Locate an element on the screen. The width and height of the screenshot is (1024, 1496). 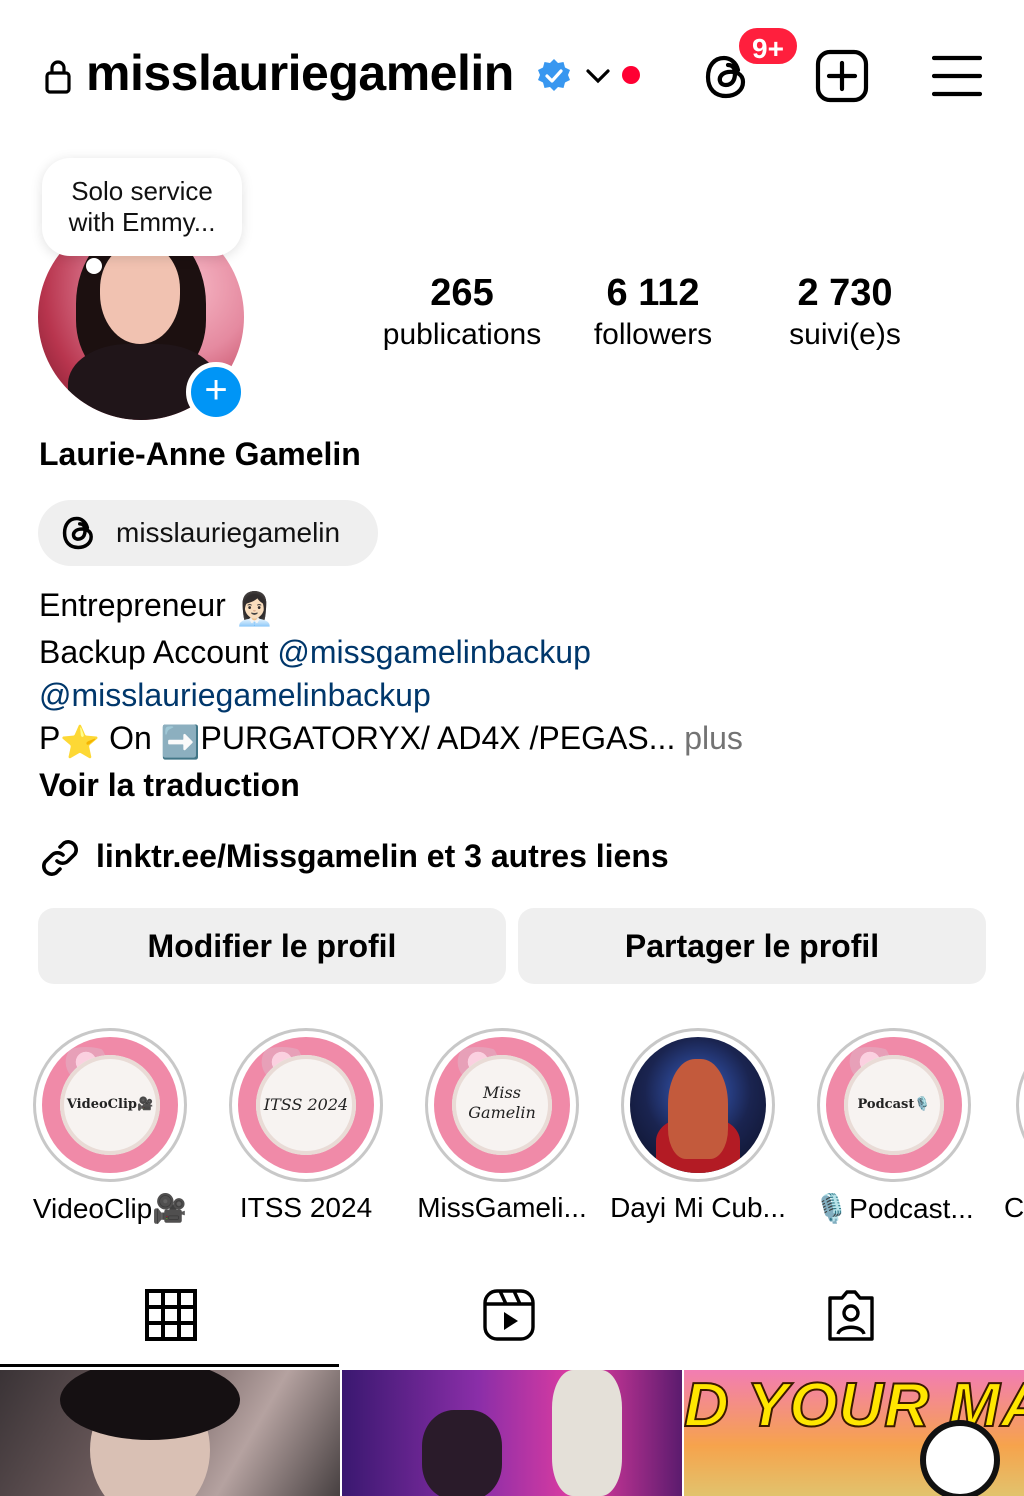
highlight-cover is located at coordinates (698, 1105).